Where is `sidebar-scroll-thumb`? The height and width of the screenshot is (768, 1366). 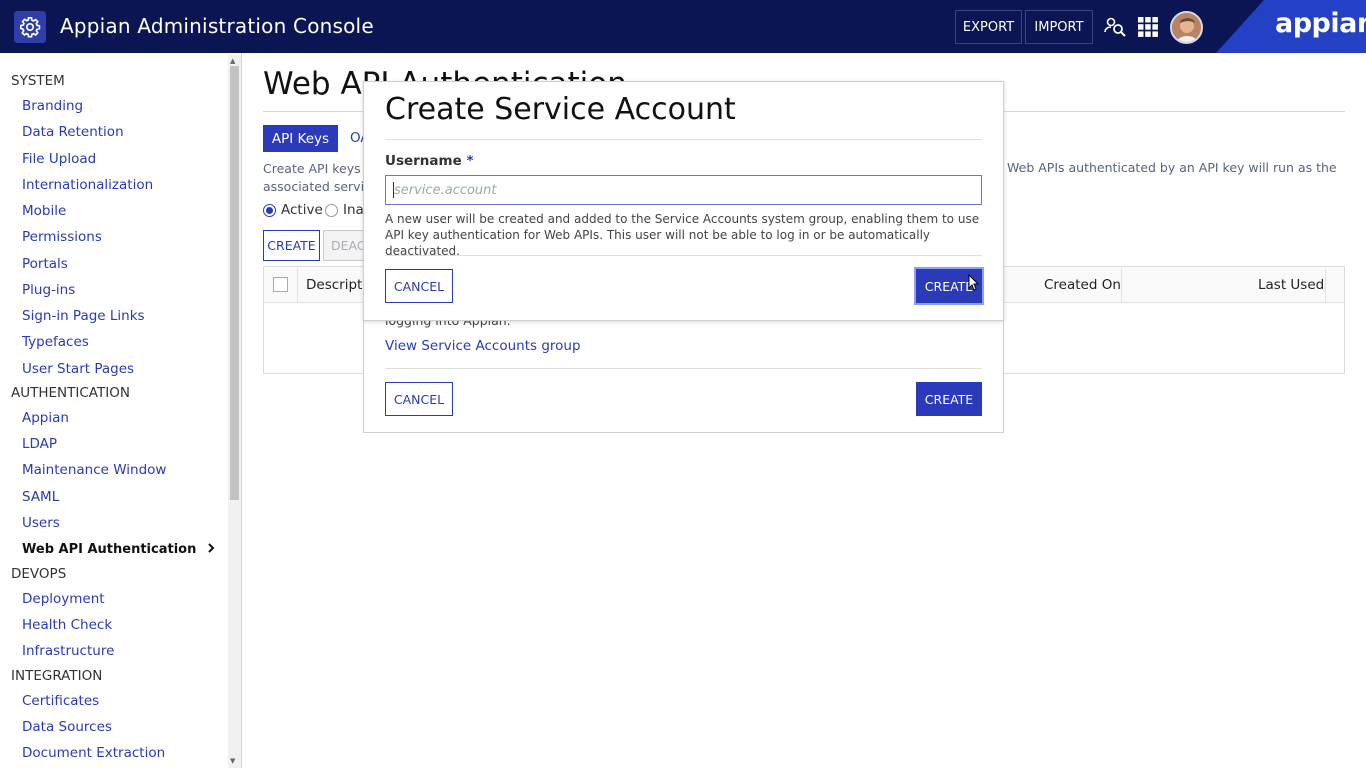
sidebar-scroll-thumb is located at coordinates (234, 283).